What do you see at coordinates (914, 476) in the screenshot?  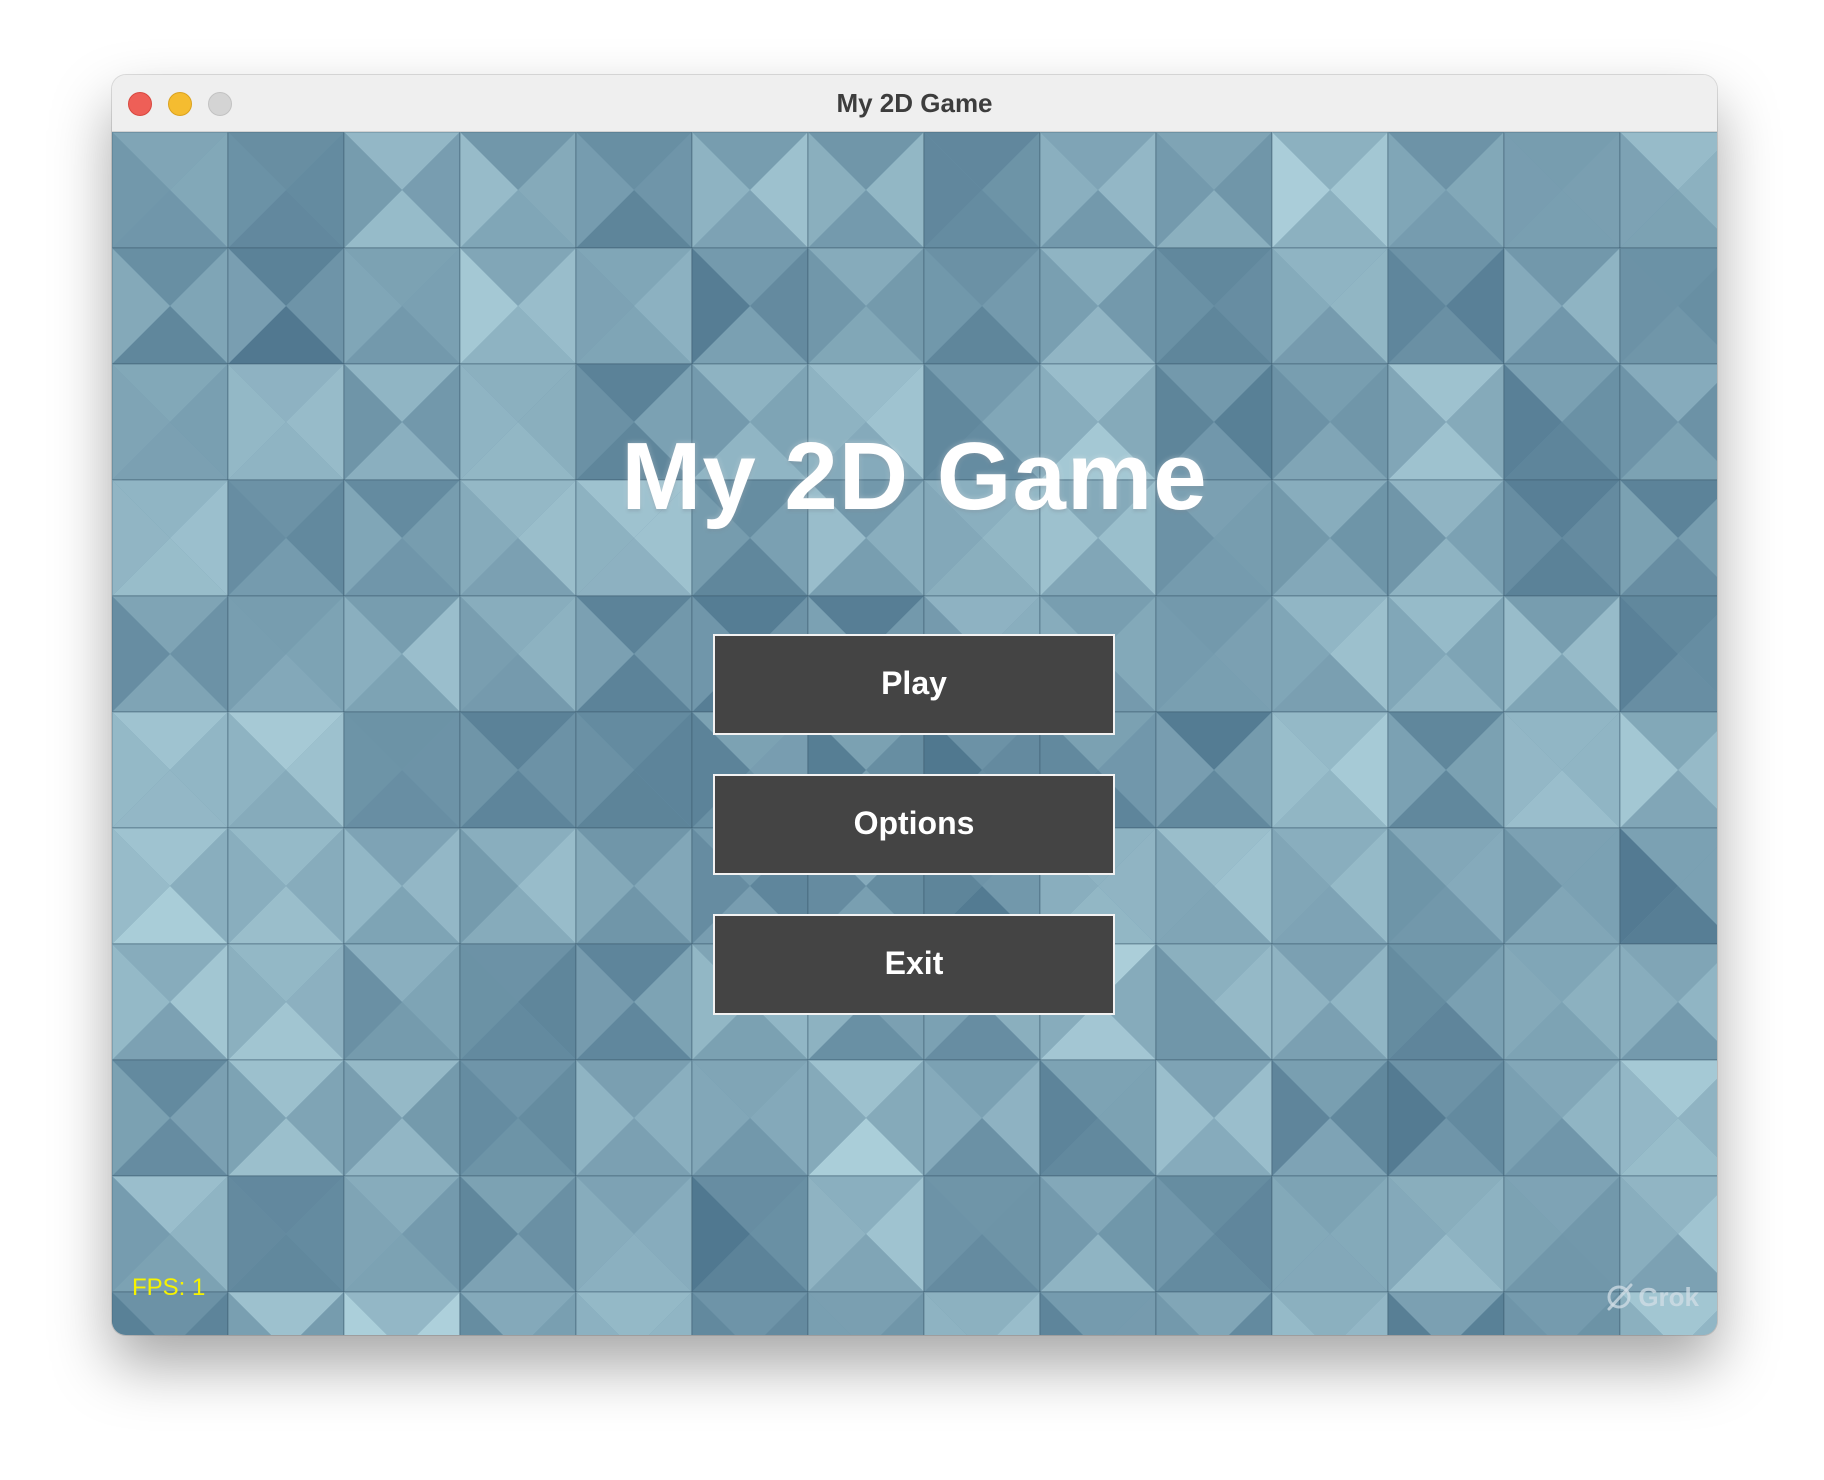 I see `game-title: My 2D Game` at bounding box center [914, 476].